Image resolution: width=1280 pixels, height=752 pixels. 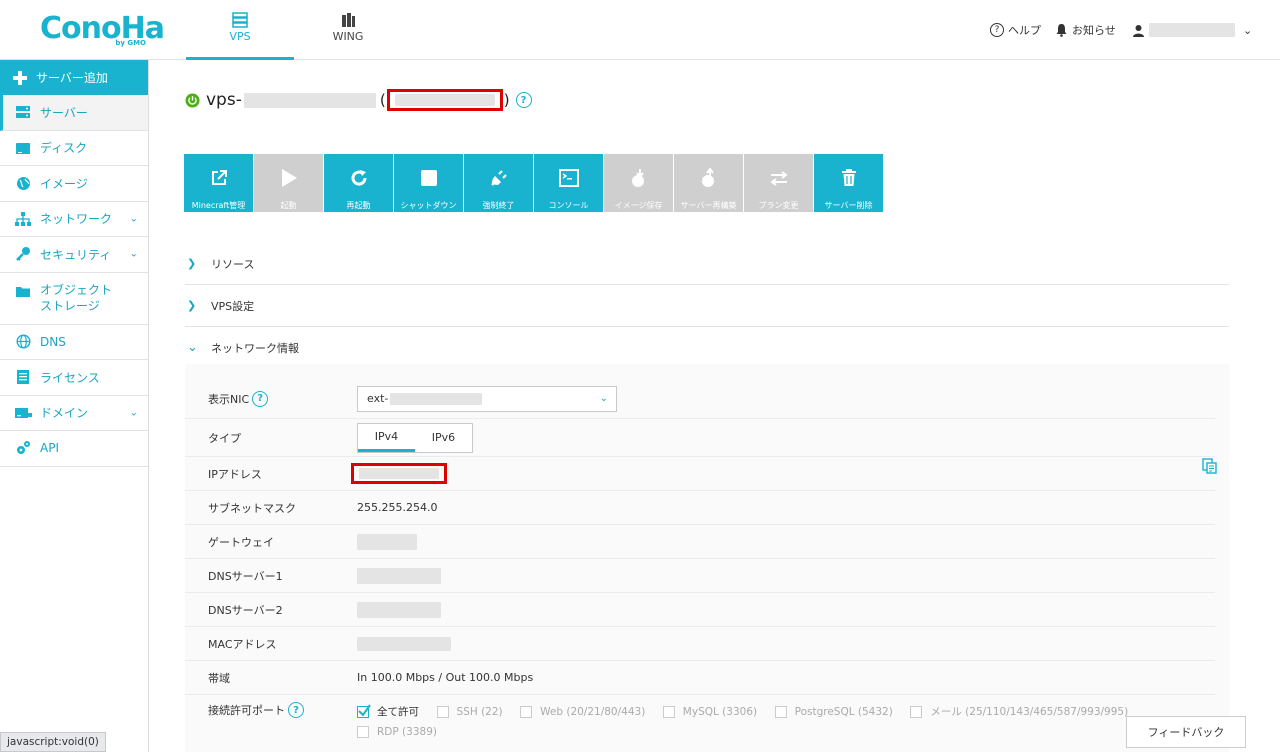 I want to click on button-label: イメージ保存, so click(x=638, y=205).